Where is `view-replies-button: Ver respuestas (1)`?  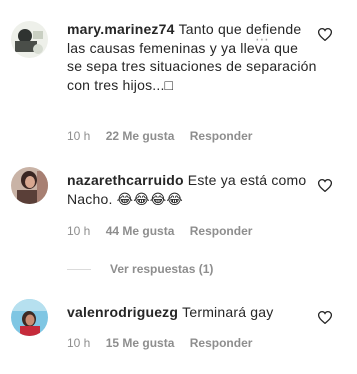
view-replies-button: Ver respuestas (1) is located at coordinates (140, 269).